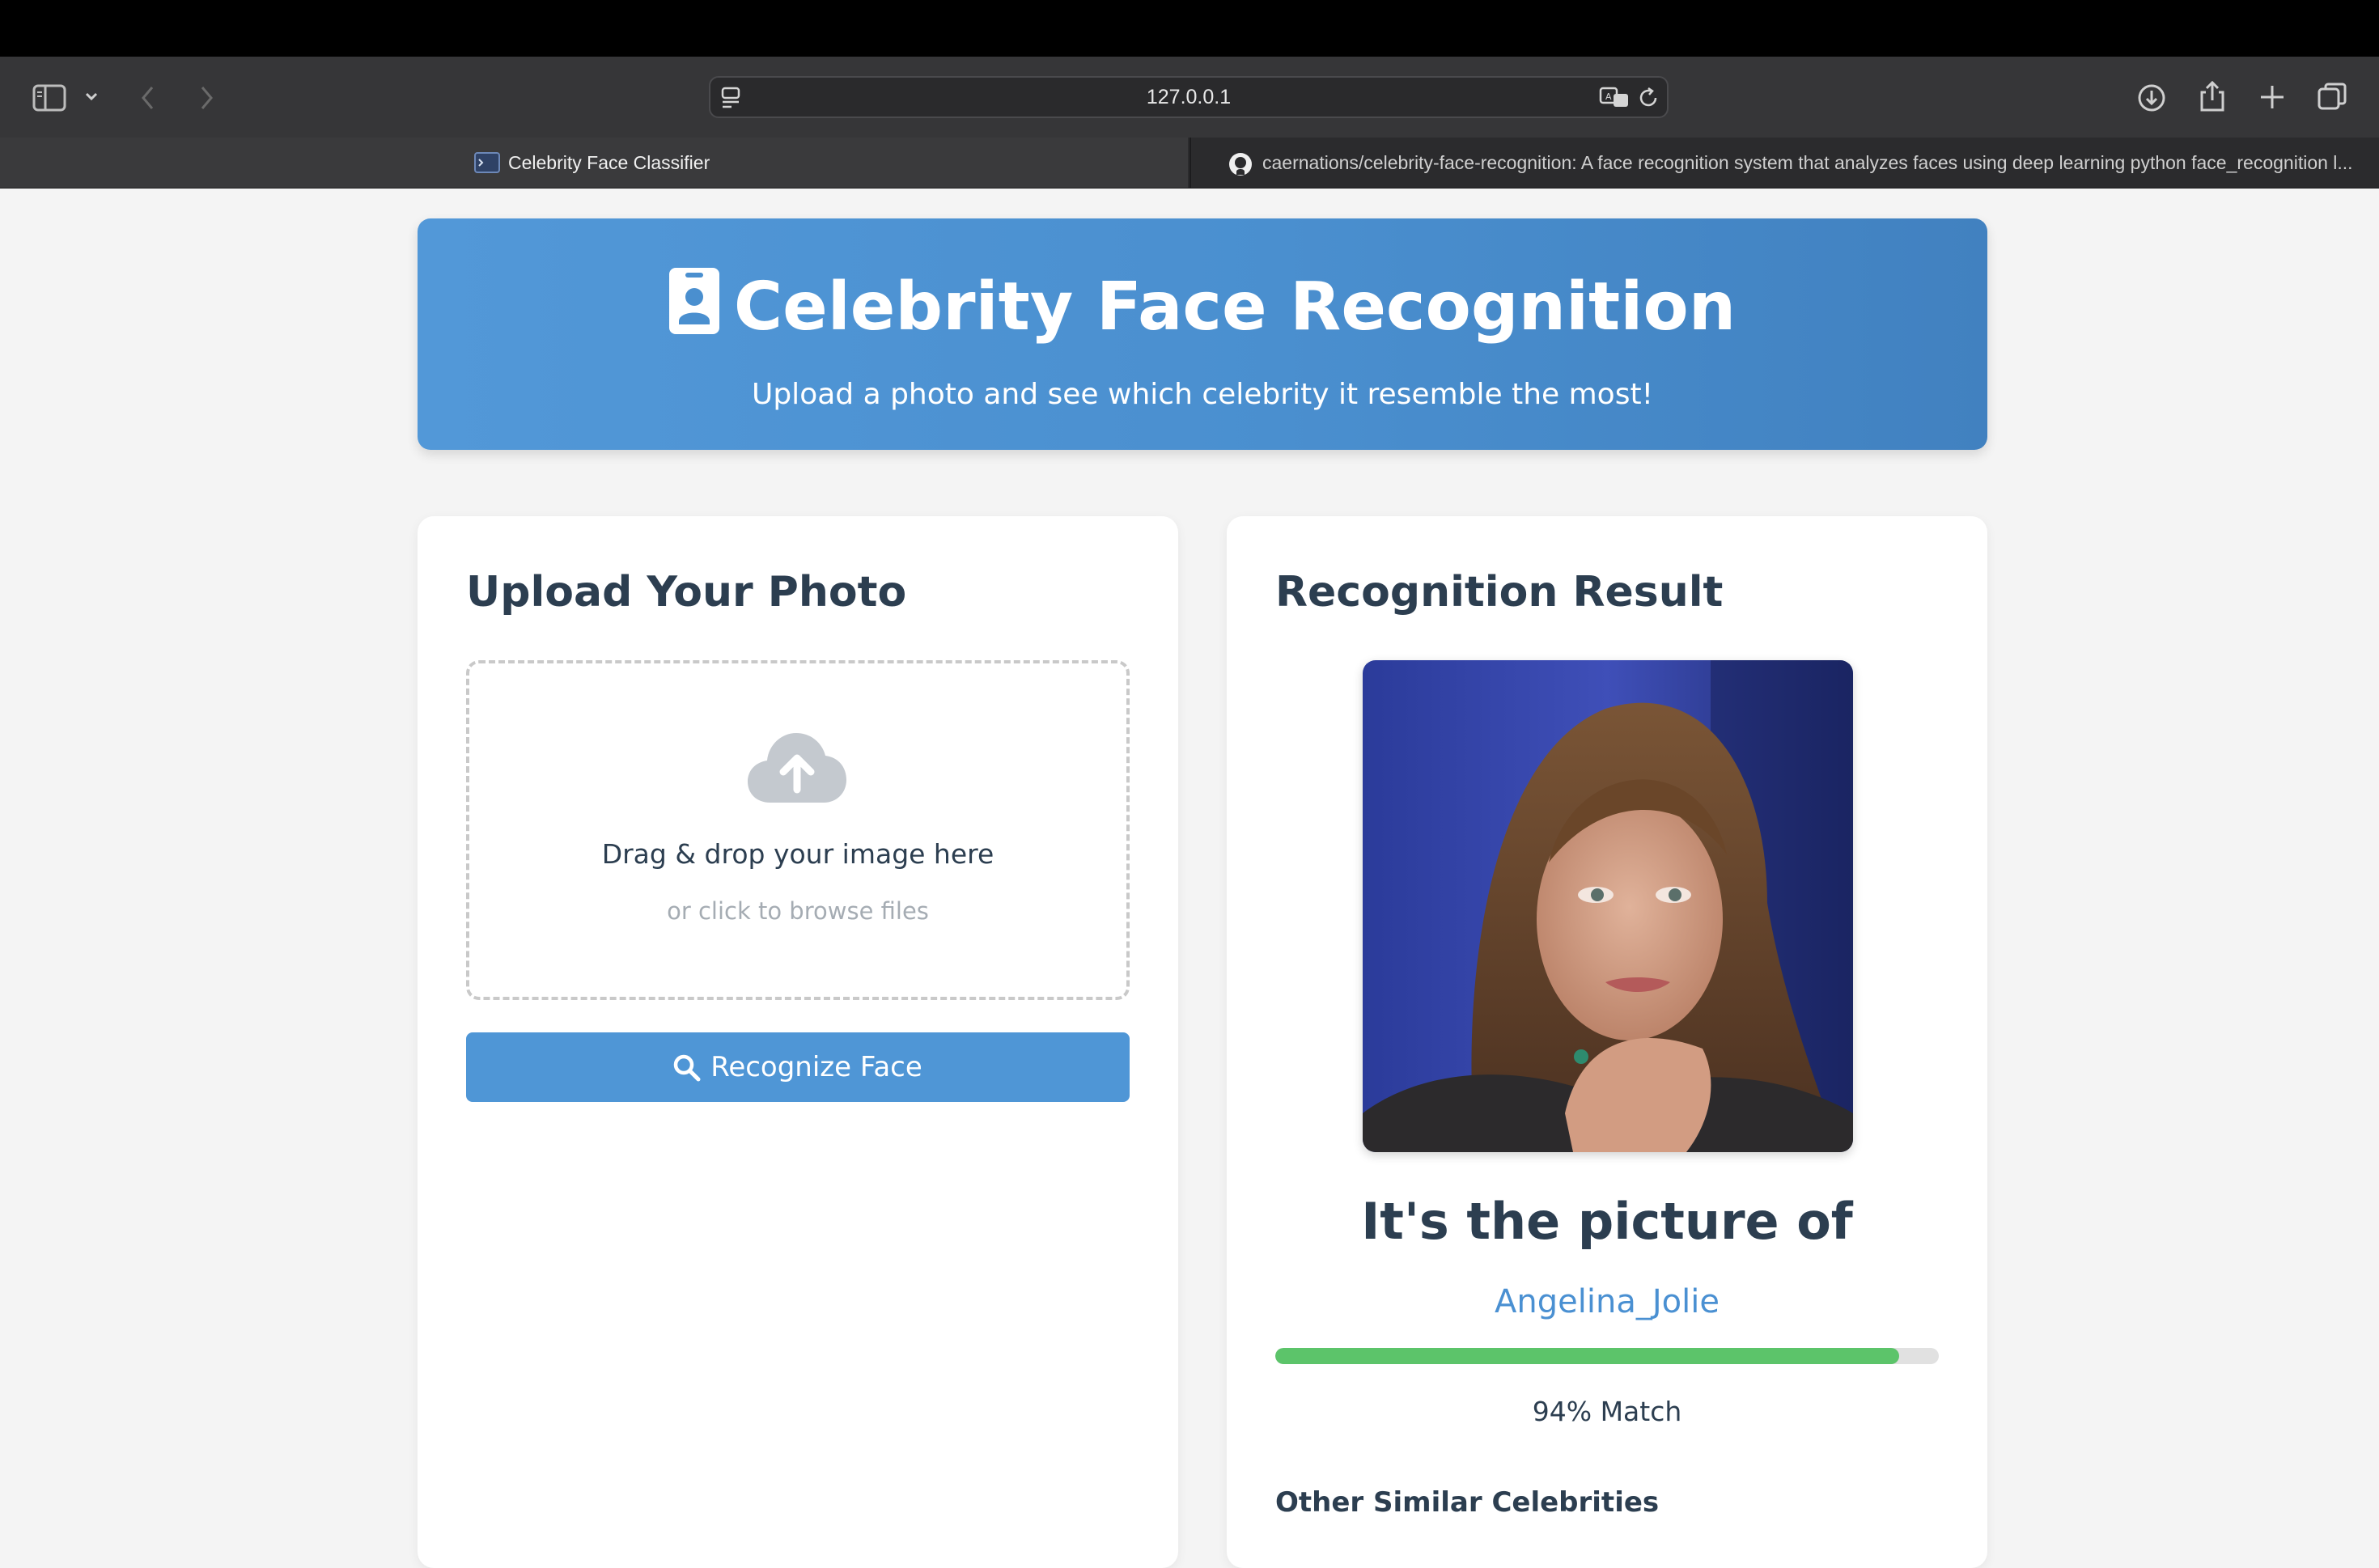  I want to click on cloud-upload-icon, so click(797, 769).